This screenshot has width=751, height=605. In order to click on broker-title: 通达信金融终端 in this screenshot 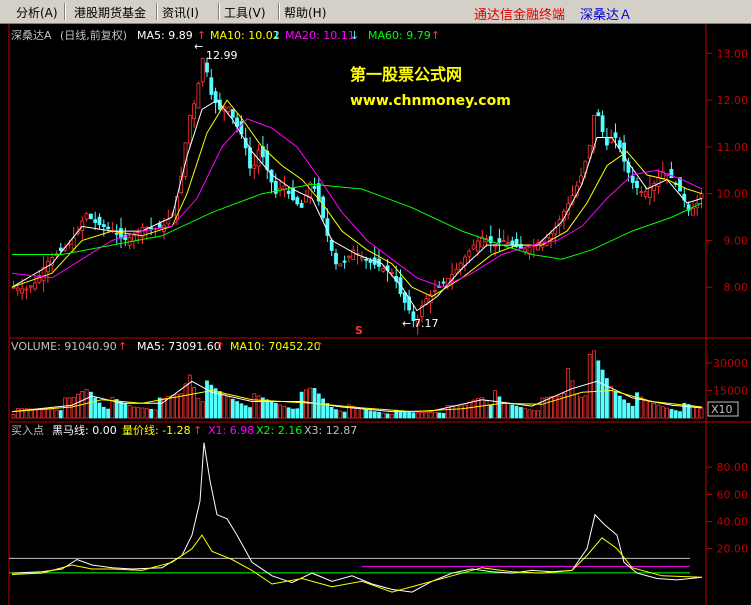, I will do `click(520, 15)`.